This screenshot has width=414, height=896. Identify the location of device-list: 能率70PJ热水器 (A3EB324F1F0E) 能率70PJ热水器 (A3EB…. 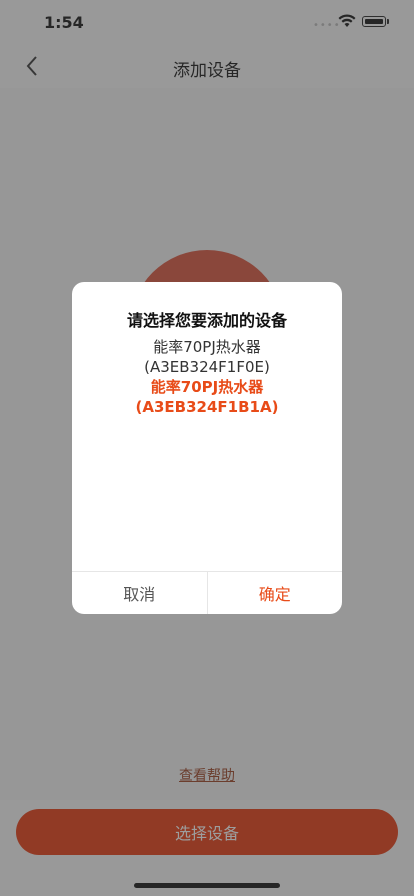
(207, 377).